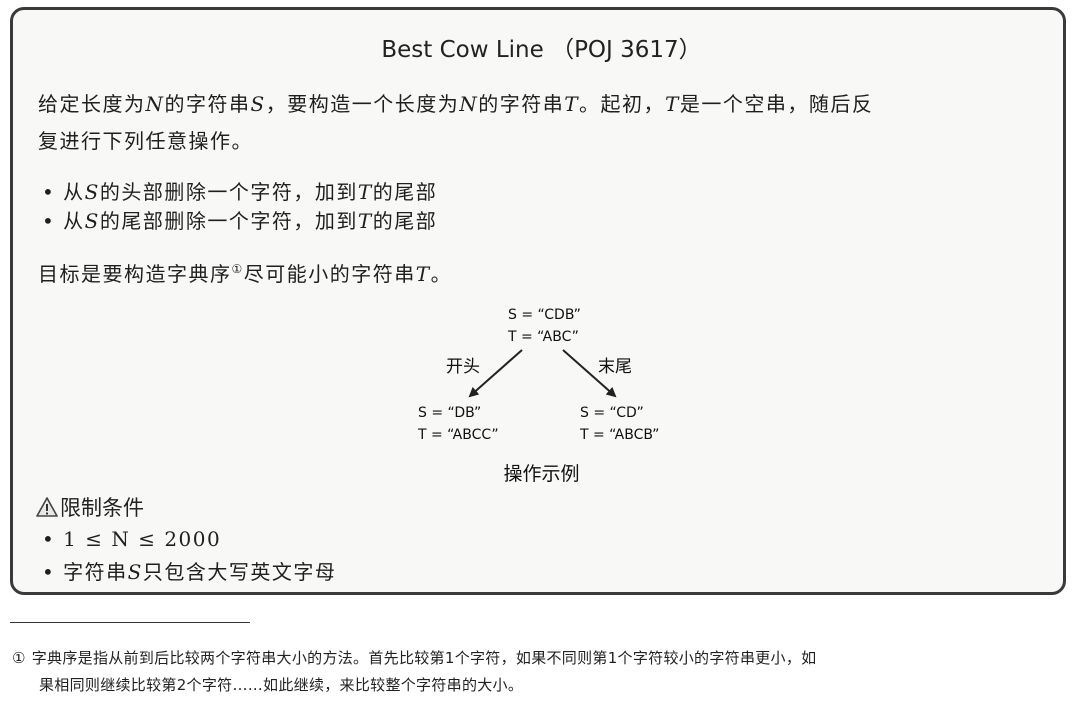  Describe the element at coordinates (47, 507) in the screenshot. I see `warning-icon` at that location.